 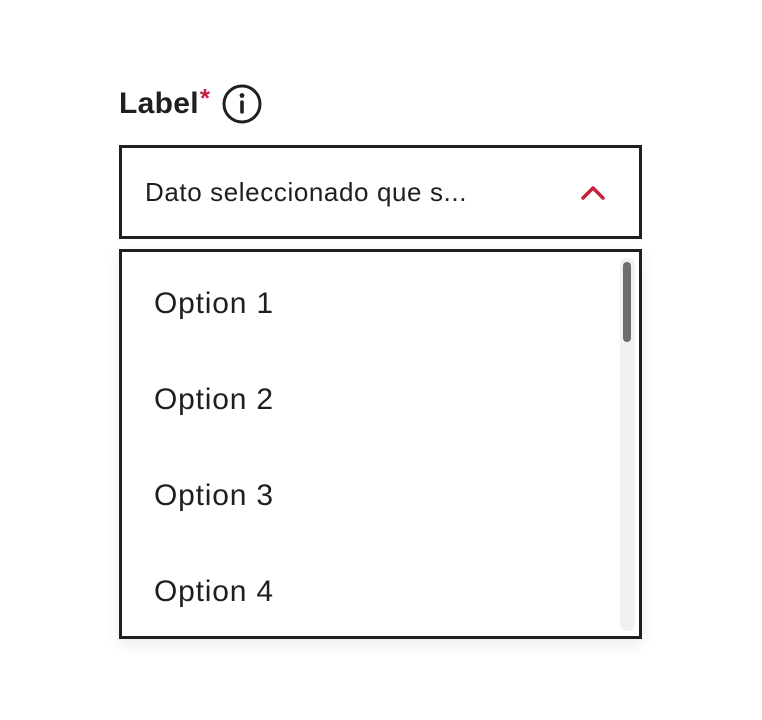 I want to click on info-icon, so click(x=242, y=104).